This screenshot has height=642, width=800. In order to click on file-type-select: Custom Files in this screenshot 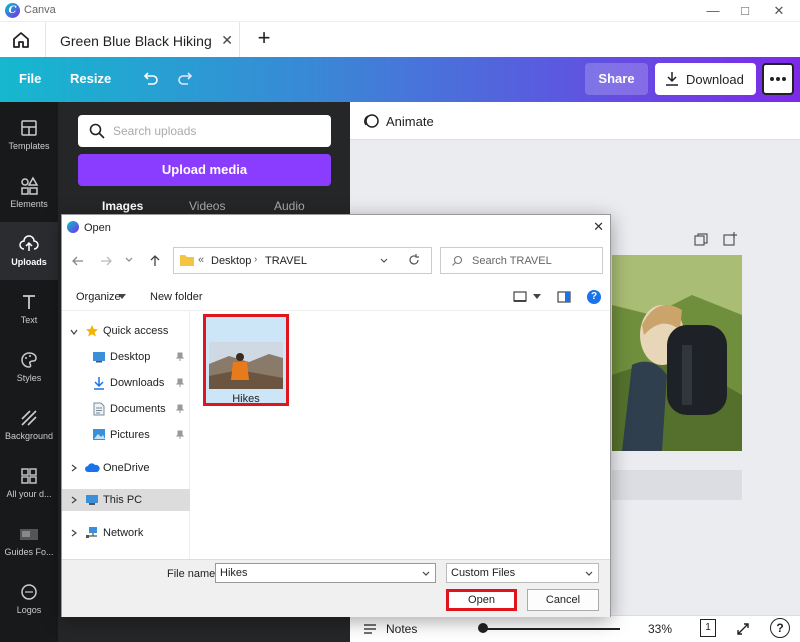, I will do `click(522, 573)`.